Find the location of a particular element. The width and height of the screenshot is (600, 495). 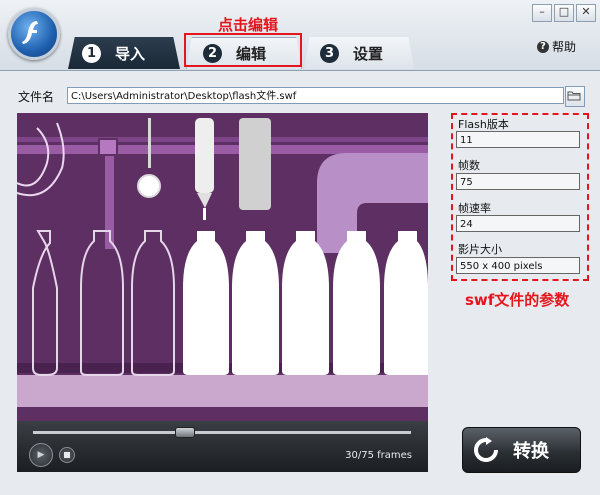

seek-thumb is located at coordinates (185, 432).